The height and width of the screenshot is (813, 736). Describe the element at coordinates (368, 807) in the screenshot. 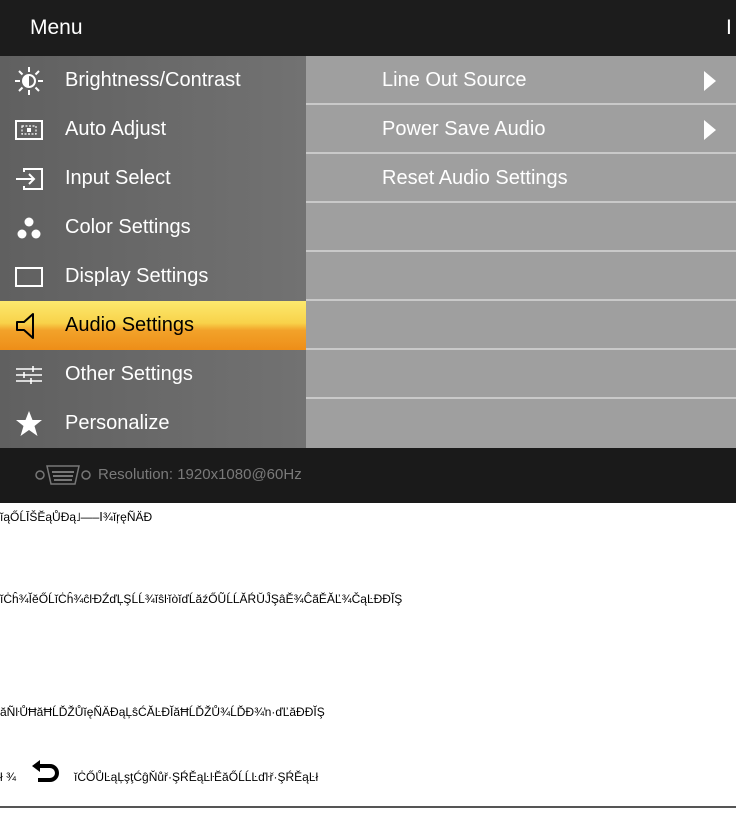

I see `footer-divider` at that location.